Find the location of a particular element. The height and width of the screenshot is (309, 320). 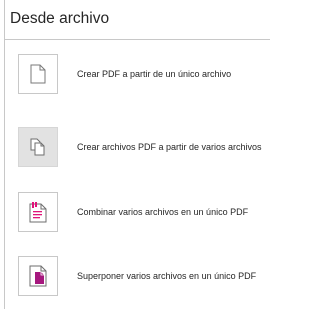

overlay-pdf-icon is located at coordinates (38, 276).